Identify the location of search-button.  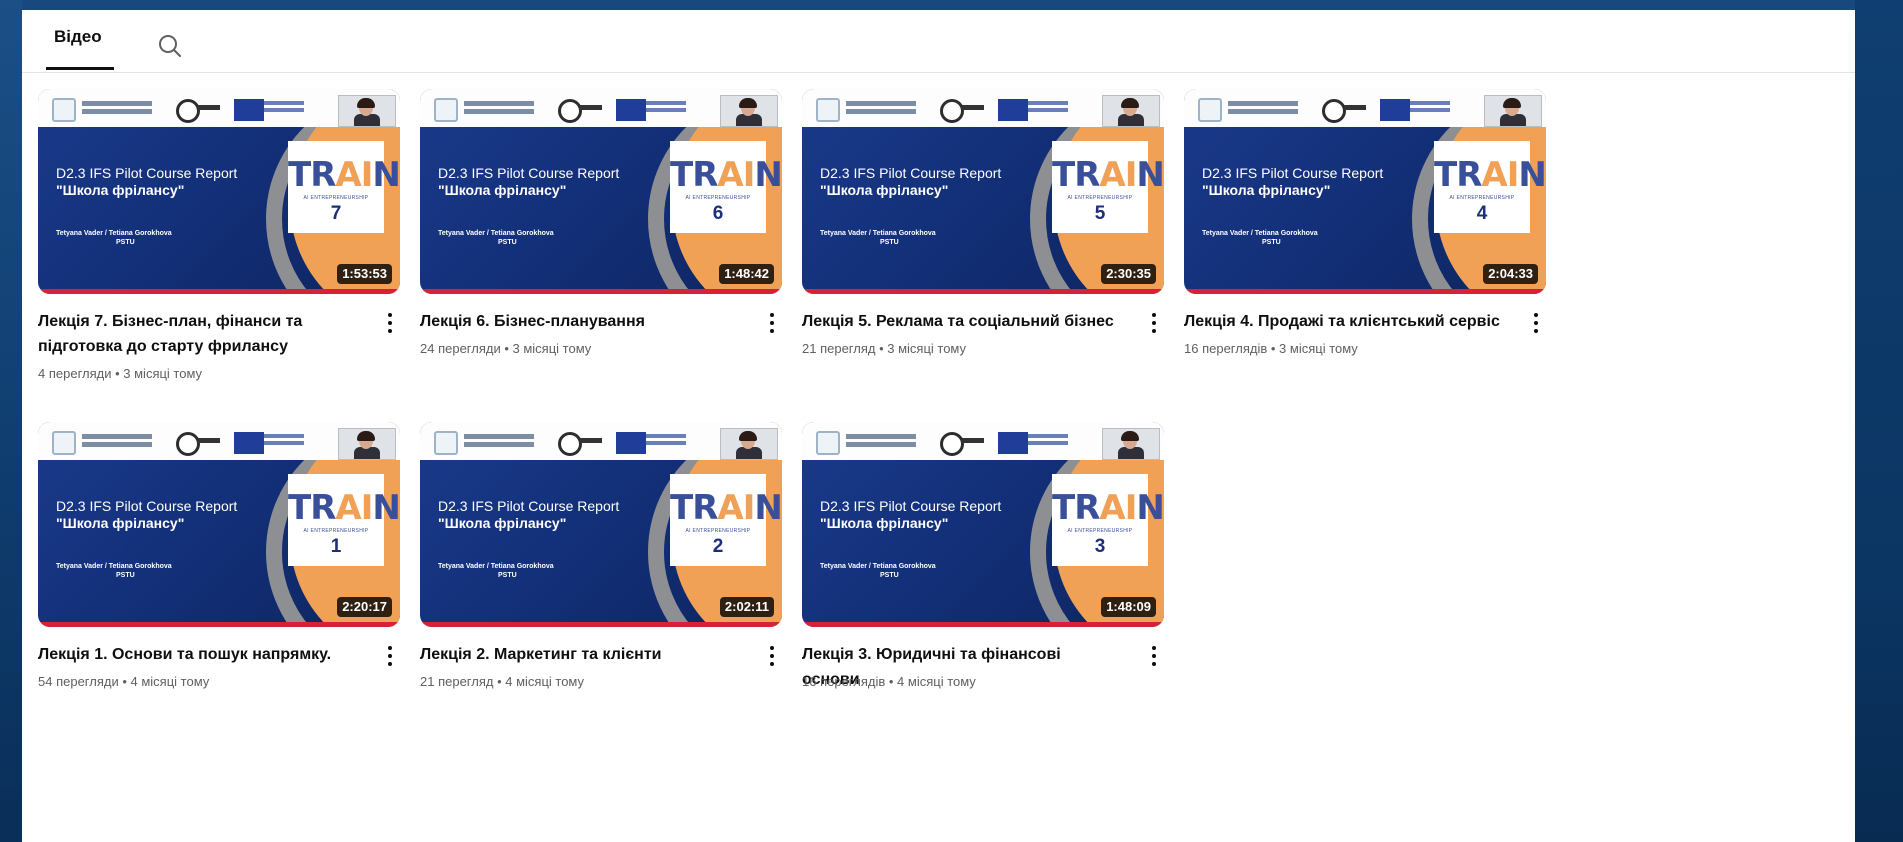
(170, 46).